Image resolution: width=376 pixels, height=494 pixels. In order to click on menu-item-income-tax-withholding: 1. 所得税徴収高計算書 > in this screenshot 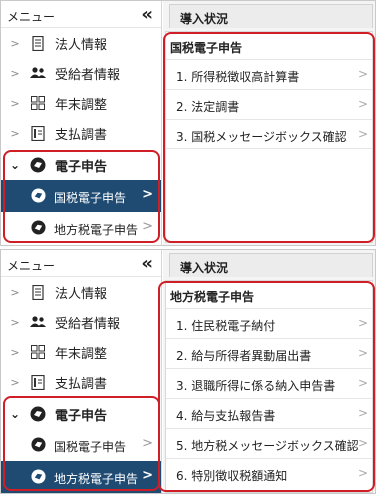, I will do `click(269, 74)`.